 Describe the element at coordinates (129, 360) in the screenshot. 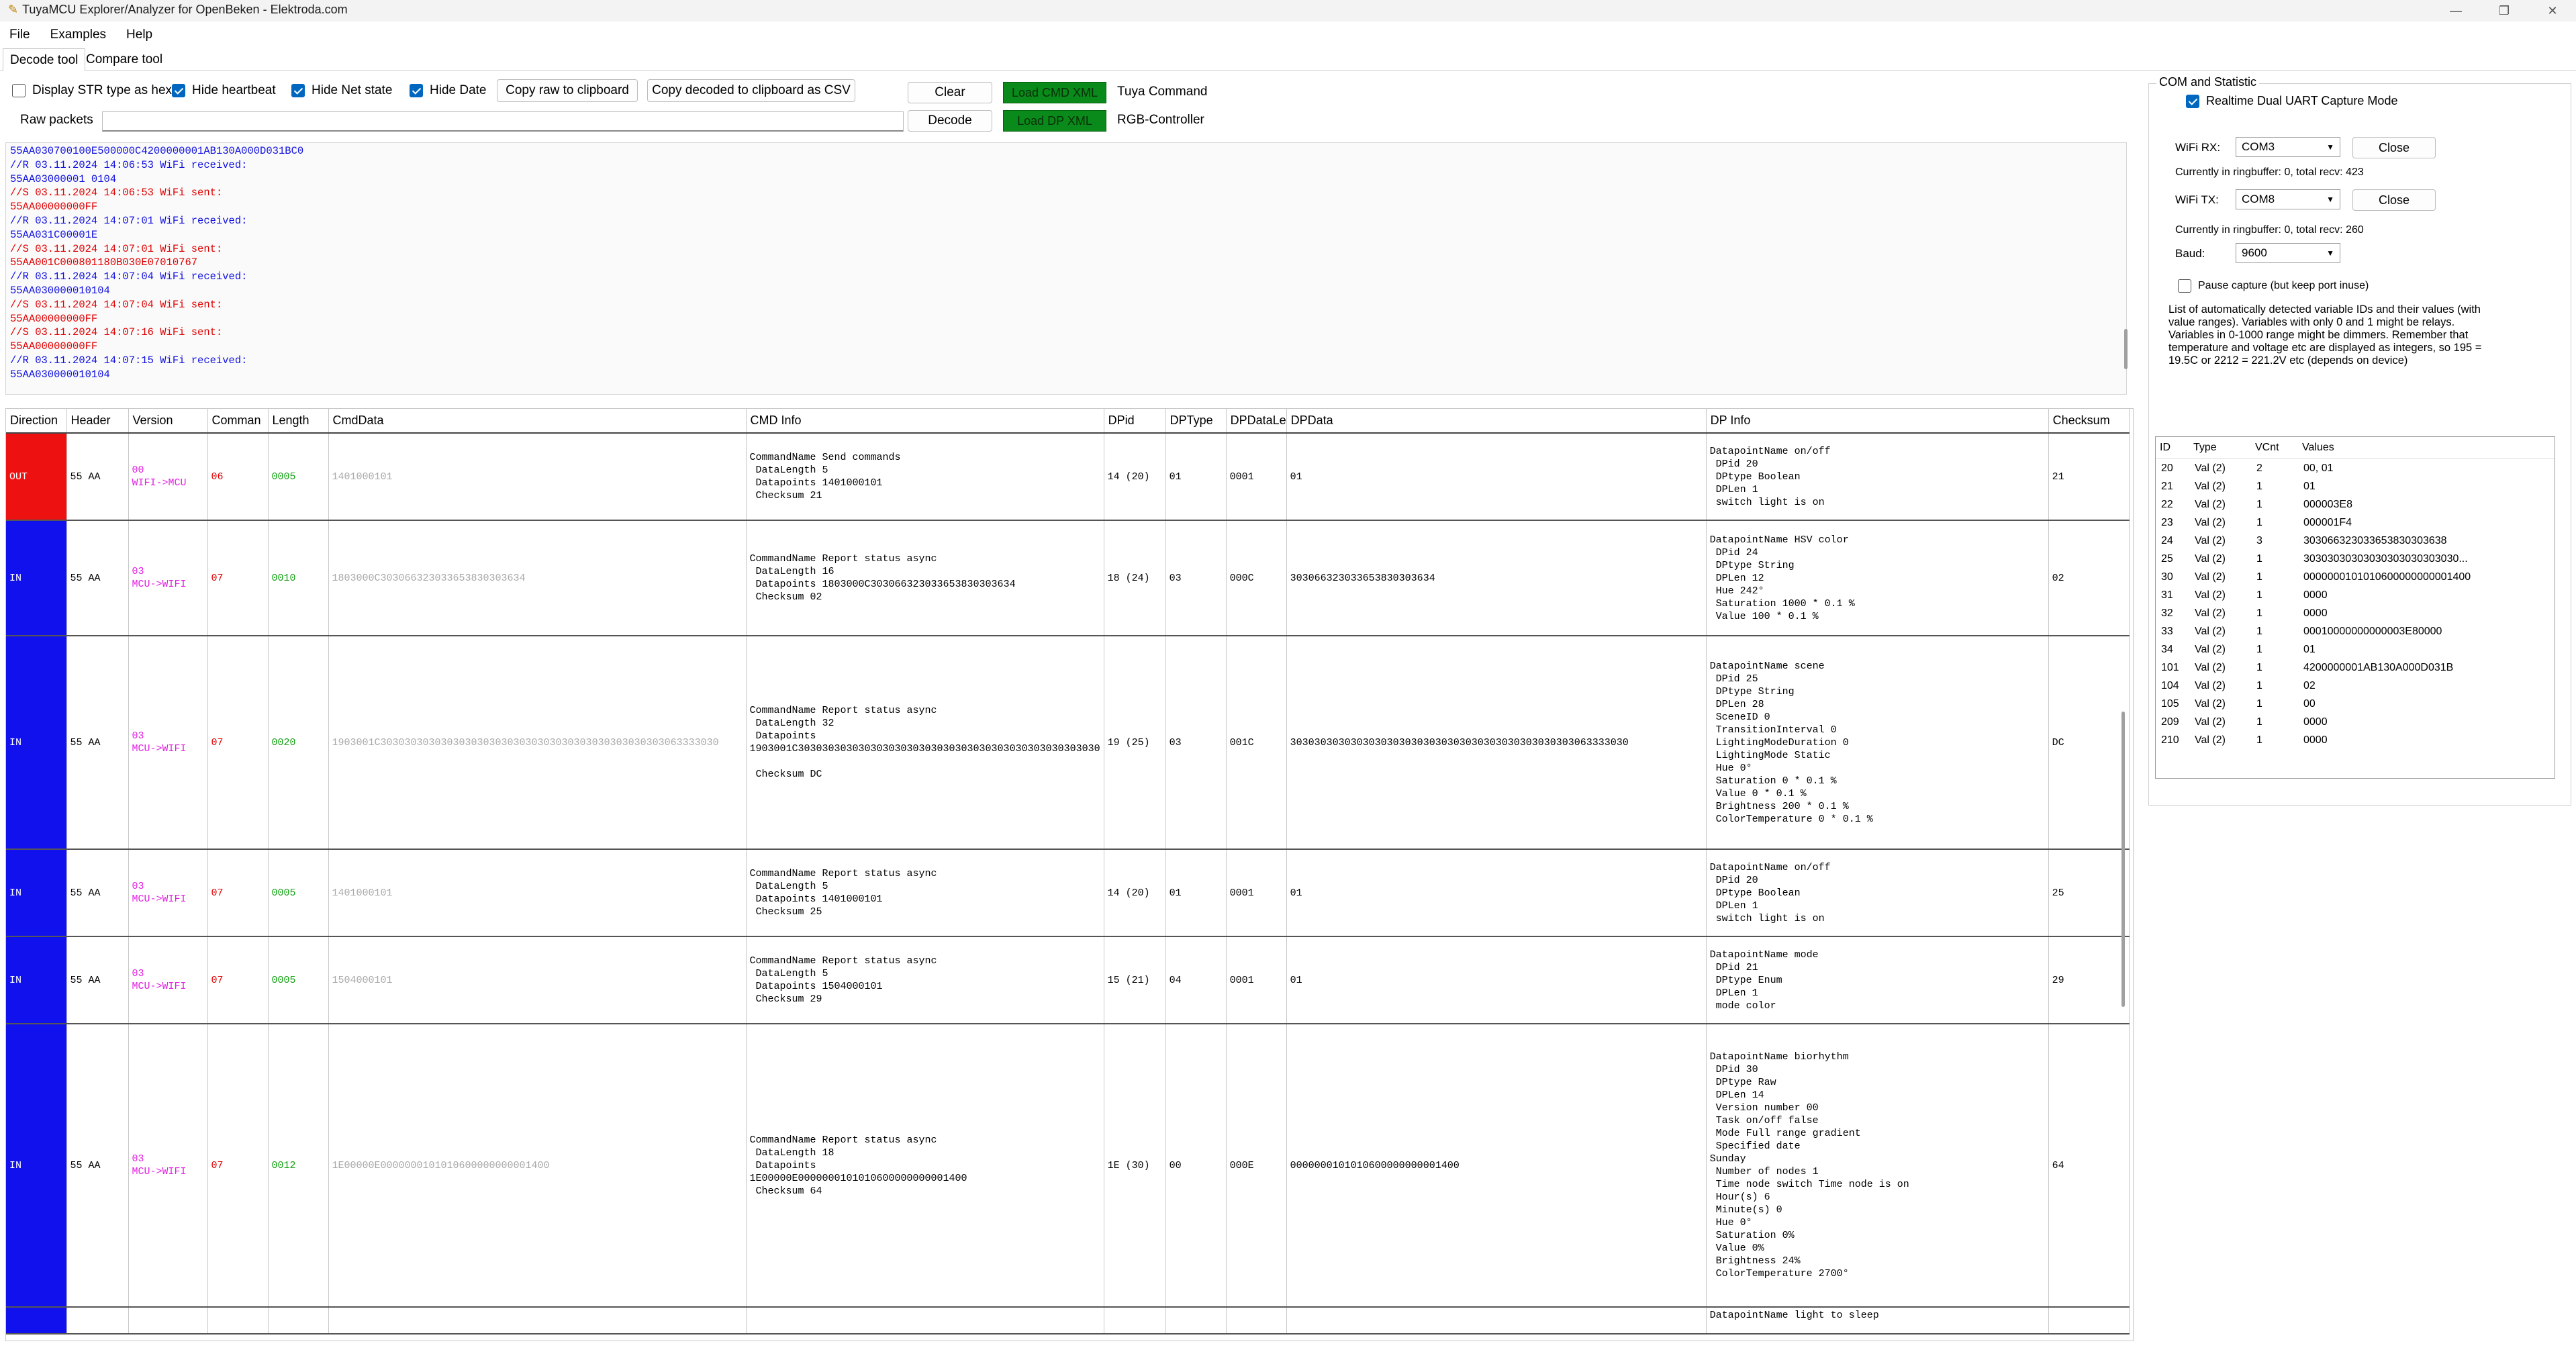

I see `log-line: //R 03.11.2024 14:07:15 WiFi received:` at that location.